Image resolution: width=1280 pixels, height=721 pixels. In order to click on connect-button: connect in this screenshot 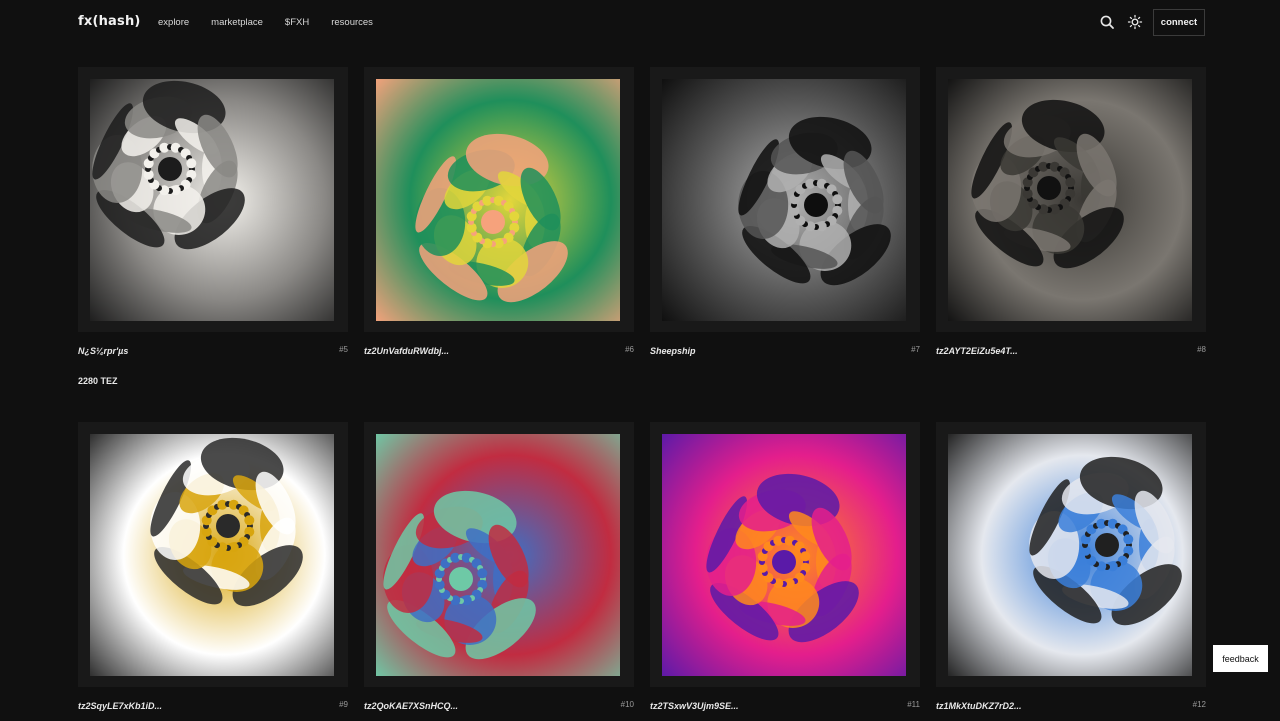, I will do `click(1179, 22)`.